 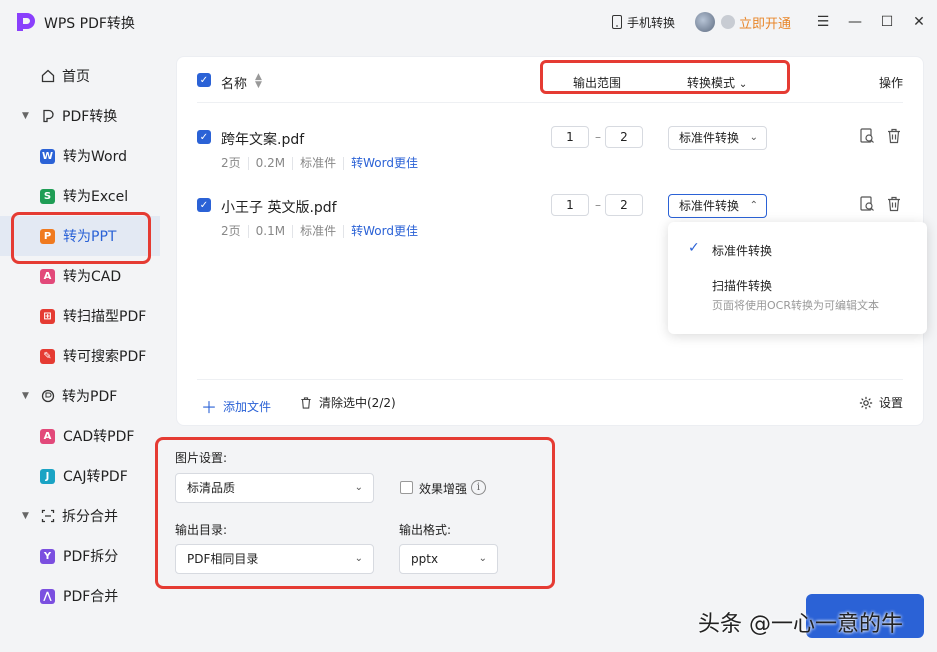 I want to click on file-meta: 2页 0.1M 标准件 转Word更佳, so click(x=323, y=231).